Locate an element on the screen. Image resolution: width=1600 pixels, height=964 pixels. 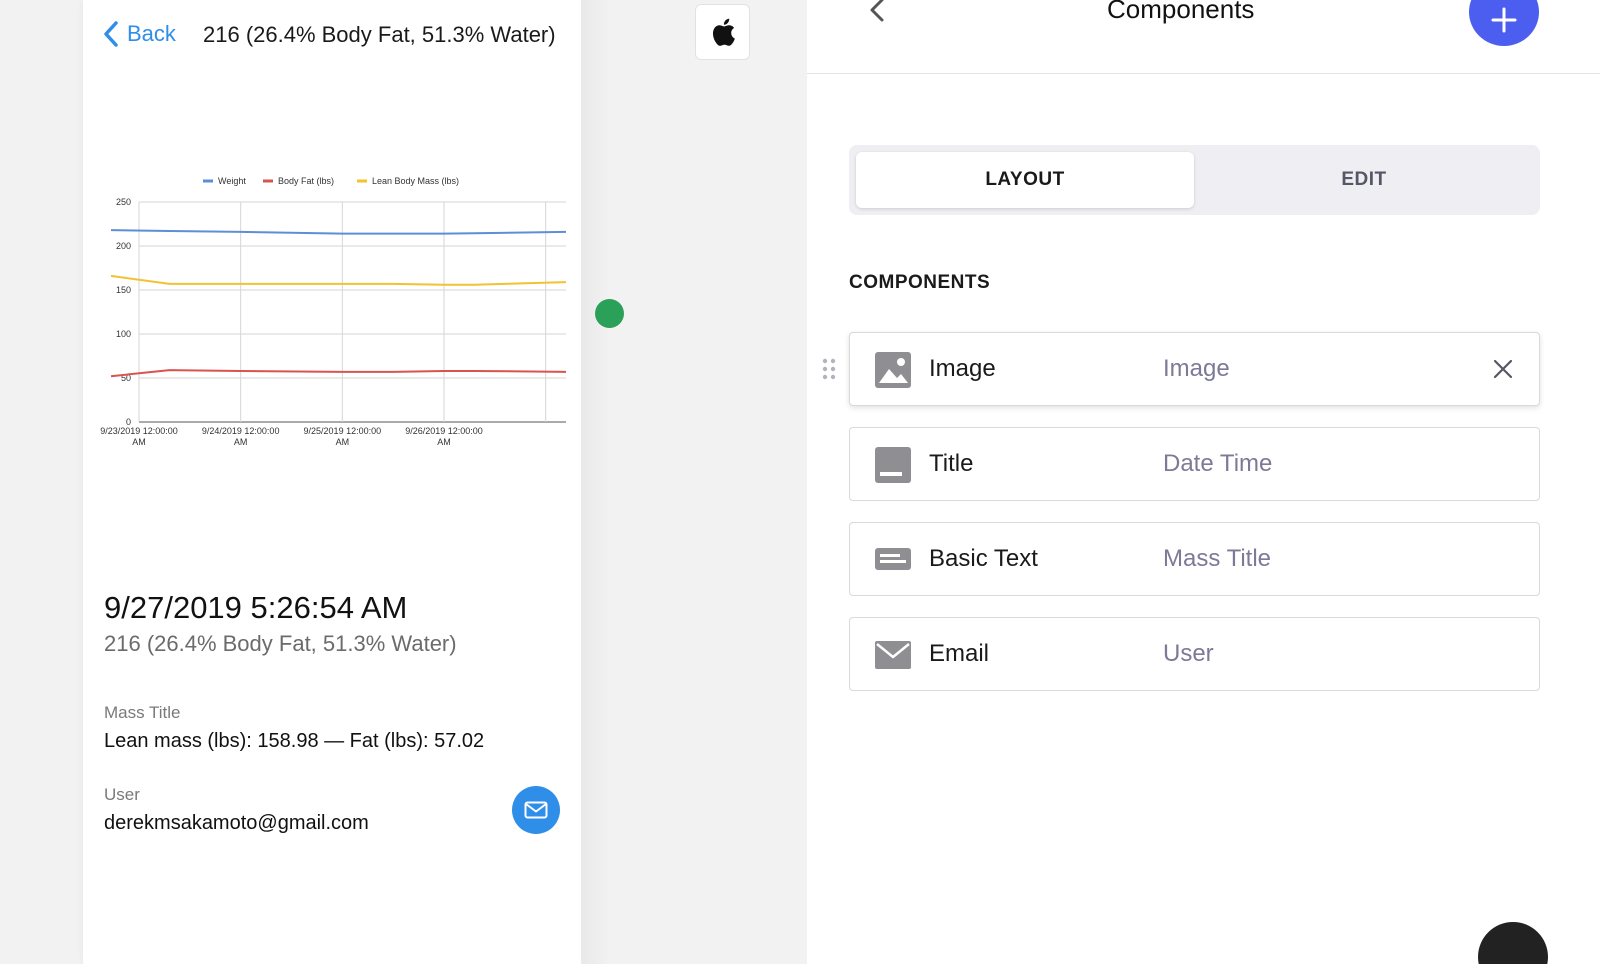
component-name: Basic Text is located at coordinates (983, 558).